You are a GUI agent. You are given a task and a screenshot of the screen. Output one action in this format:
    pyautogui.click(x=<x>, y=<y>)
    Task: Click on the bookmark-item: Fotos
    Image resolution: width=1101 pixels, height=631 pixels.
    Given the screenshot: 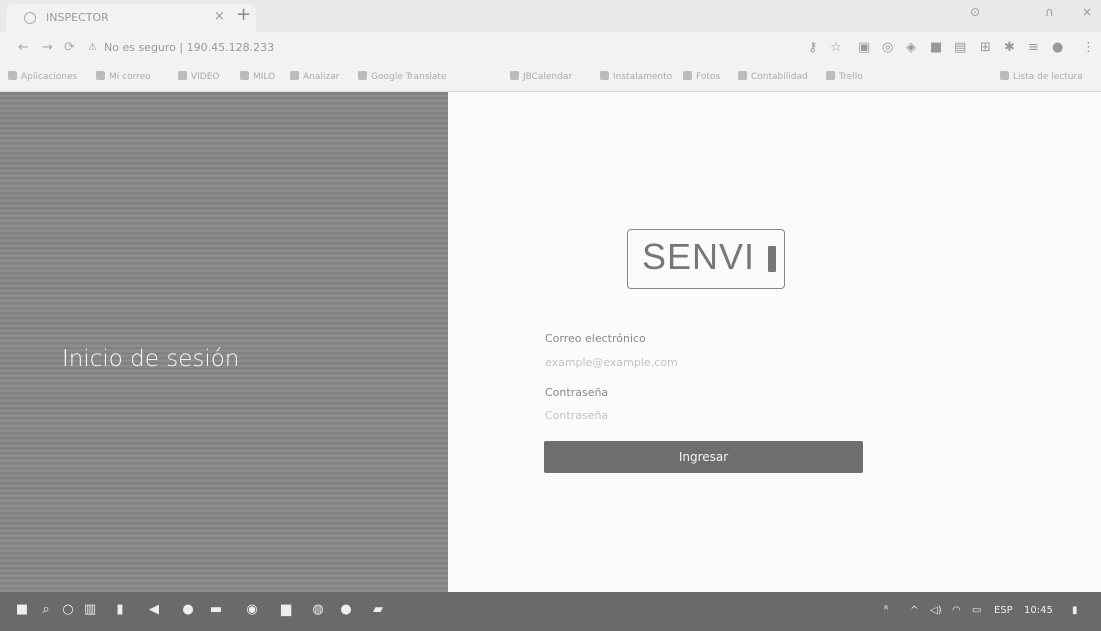 What is the action you would take?
    pyautogui.click(x=701, y=76)
    